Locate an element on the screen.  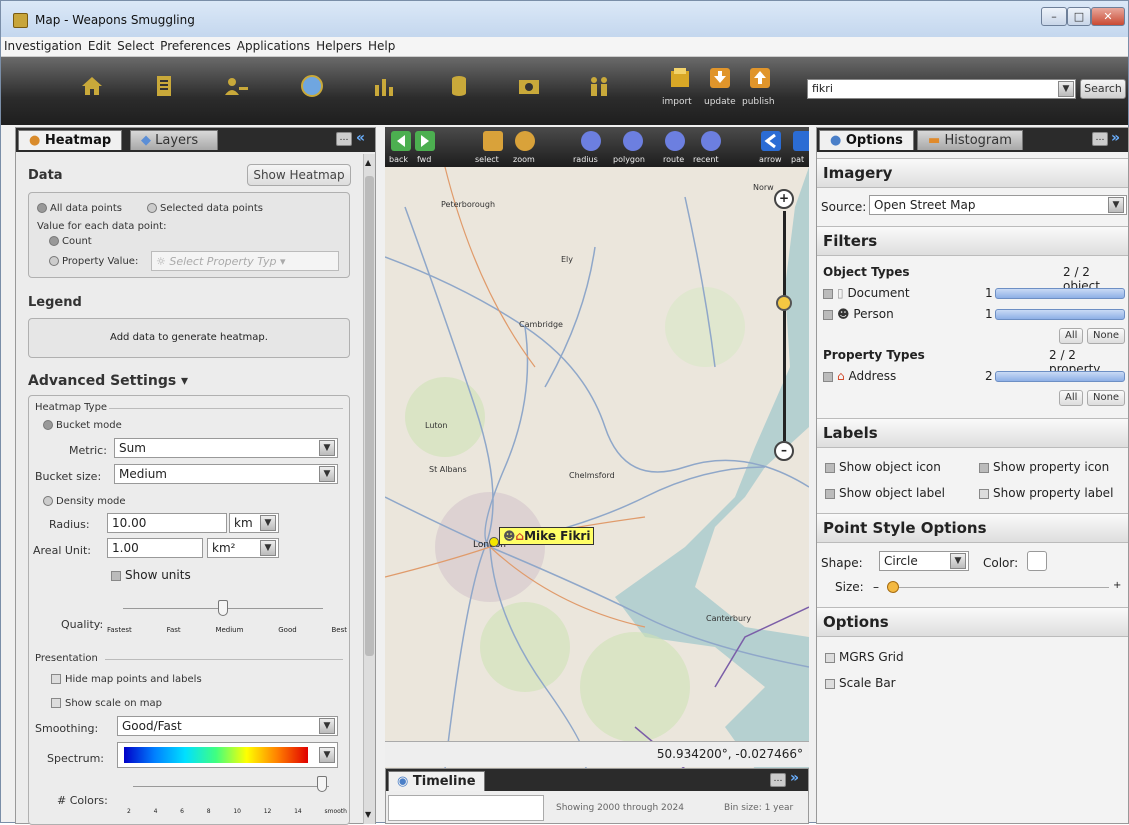
colors-slider-track is located at coordinates (231, 786).